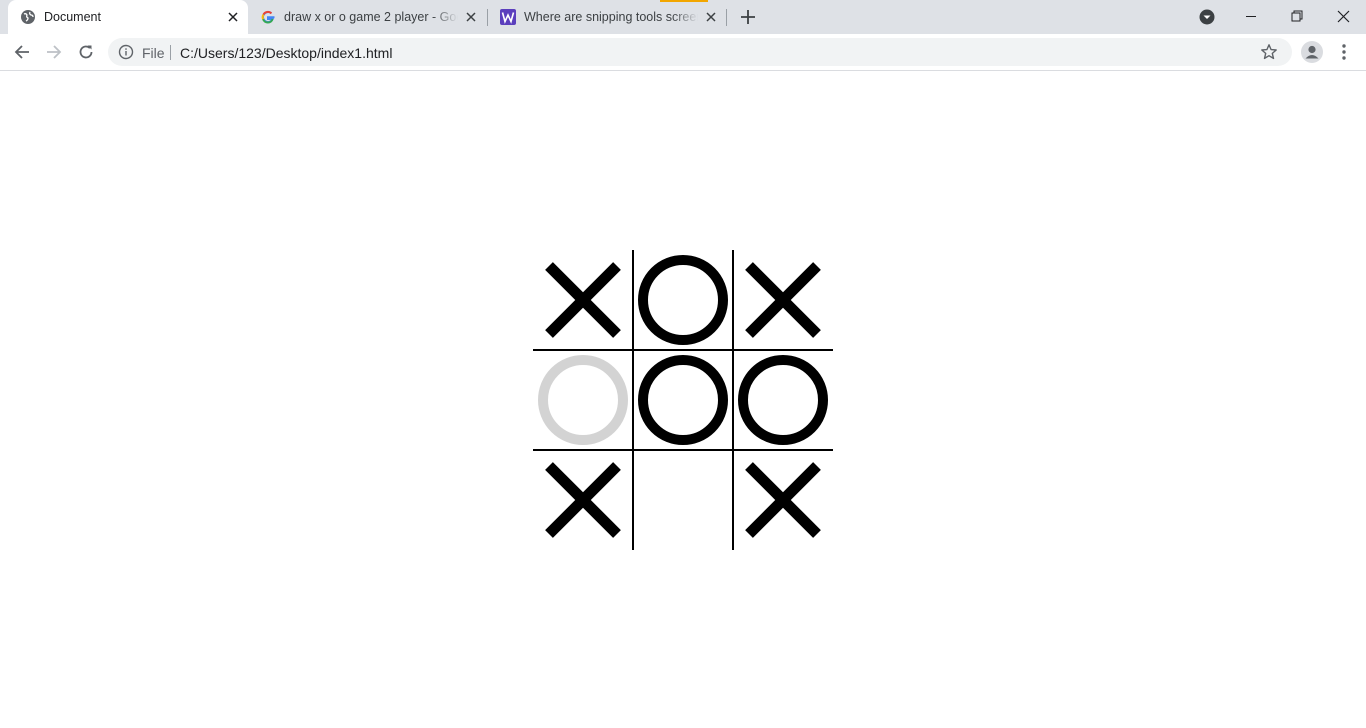 This screenshot has width=1366, height=728. I want to click on bookmark-star-icon, so click(1269, 52).